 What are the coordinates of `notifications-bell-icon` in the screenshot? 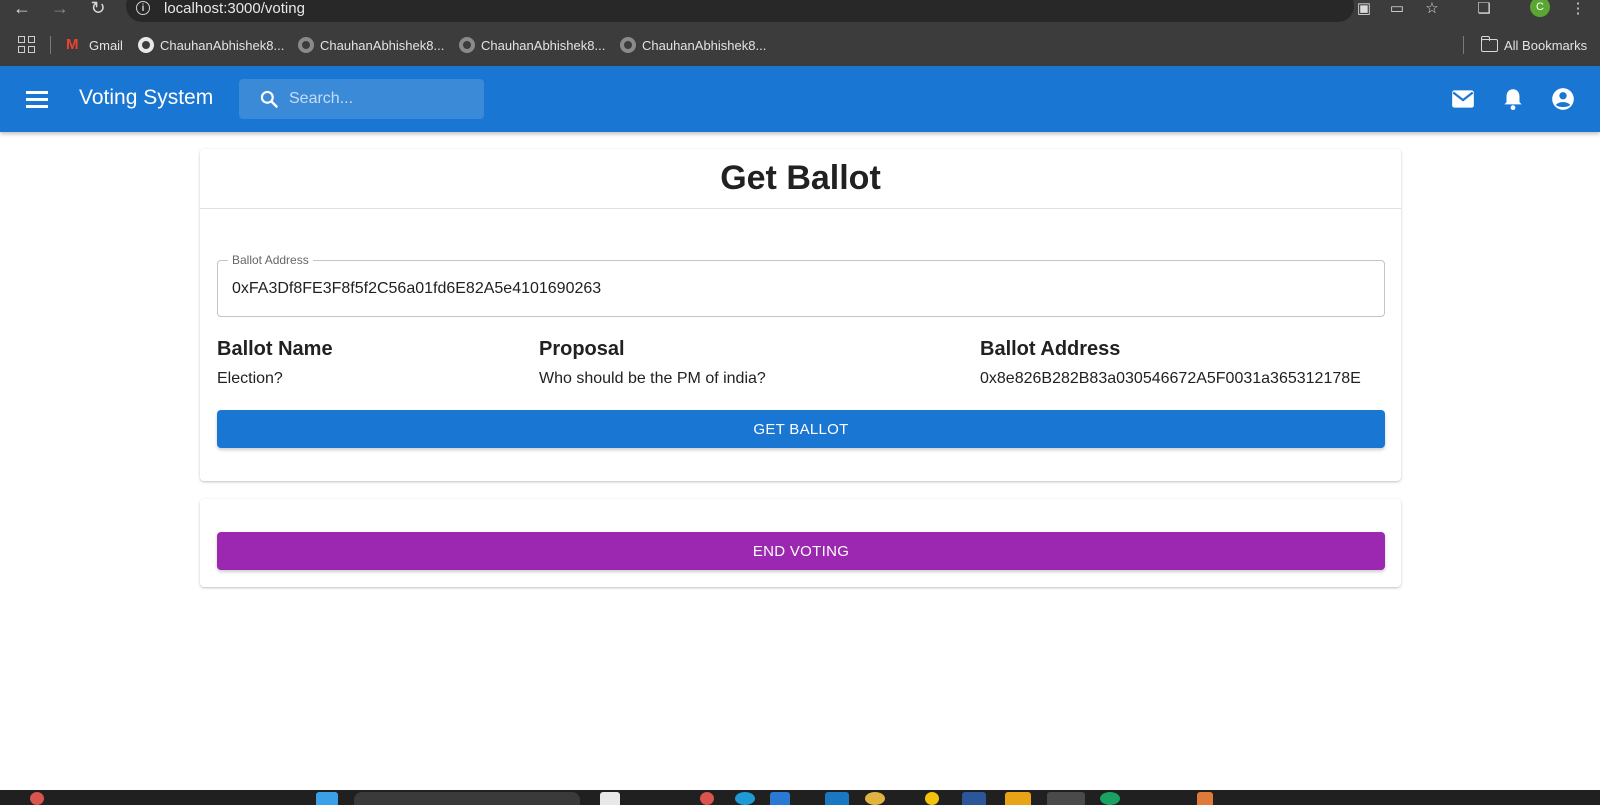 It's located at (1513, 99).